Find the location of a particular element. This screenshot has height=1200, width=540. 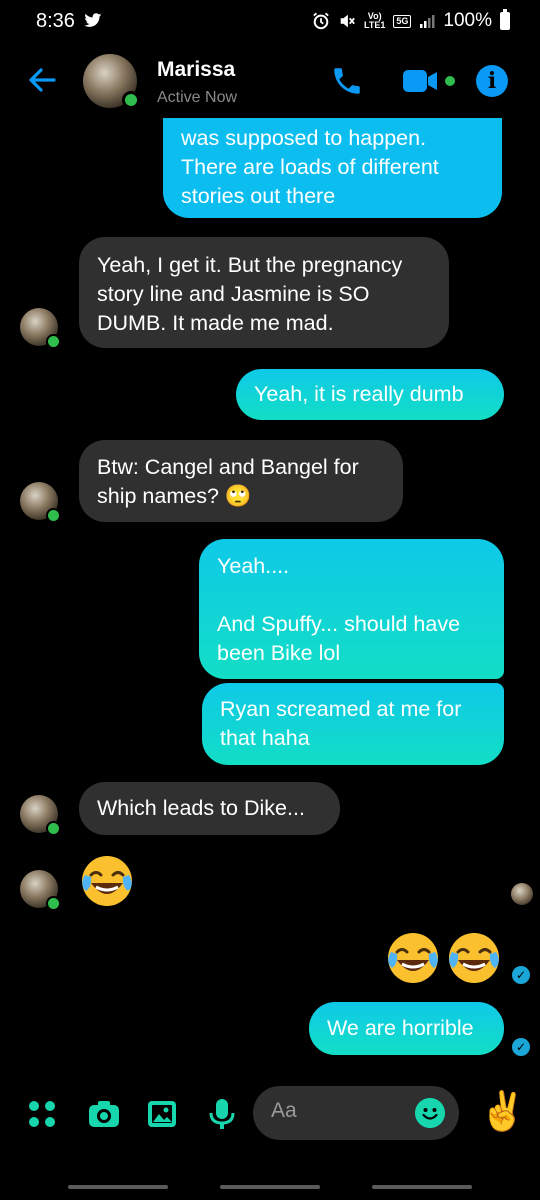

microphone-icon is located at coordinates (222, 1114).